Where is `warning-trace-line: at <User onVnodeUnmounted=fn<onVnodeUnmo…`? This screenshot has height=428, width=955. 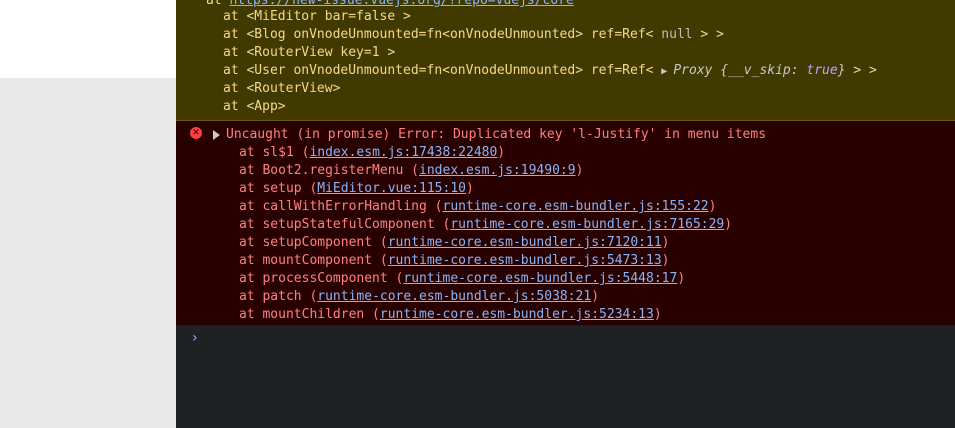
warning-trace-line: at <User onVnodeUnmounted=fn<onVnodeUnmo… is located at coordinates (550, 71).